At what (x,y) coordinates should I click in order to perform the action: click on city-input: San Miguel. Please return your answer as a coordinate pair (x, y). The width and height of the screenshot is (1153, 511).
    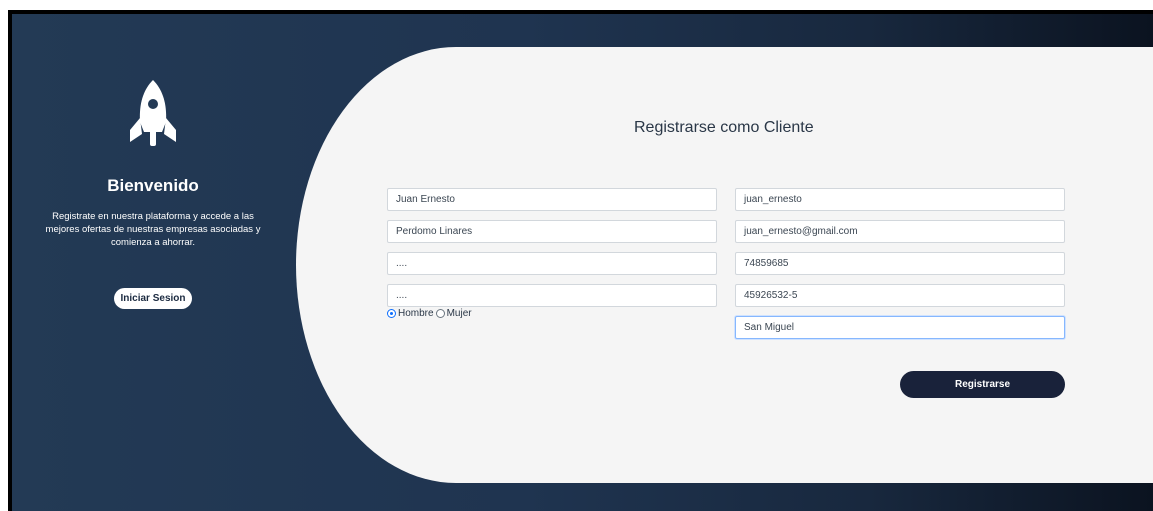
    Looking at the image, I should click on (900, 327).